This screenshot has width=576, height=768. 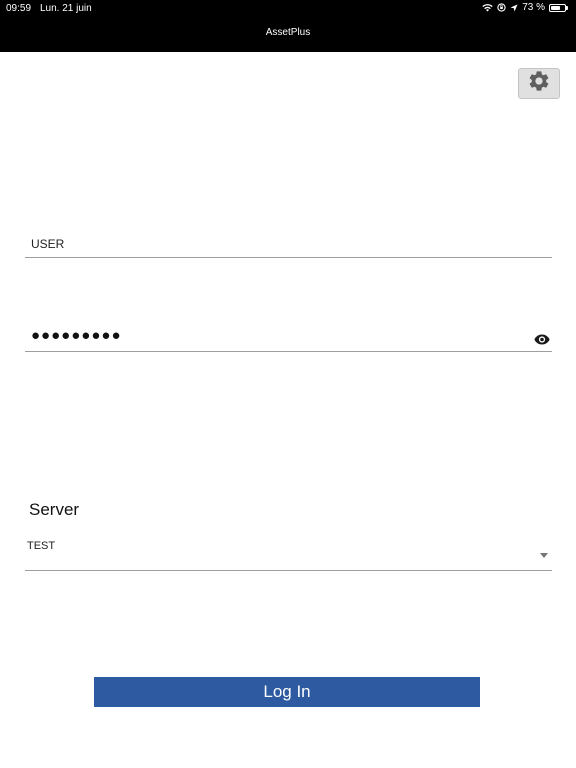 What do you see at coordinates (544, 555) in the screenshot?
I see `chevron-down-icon` at bounding box center [544, 555].